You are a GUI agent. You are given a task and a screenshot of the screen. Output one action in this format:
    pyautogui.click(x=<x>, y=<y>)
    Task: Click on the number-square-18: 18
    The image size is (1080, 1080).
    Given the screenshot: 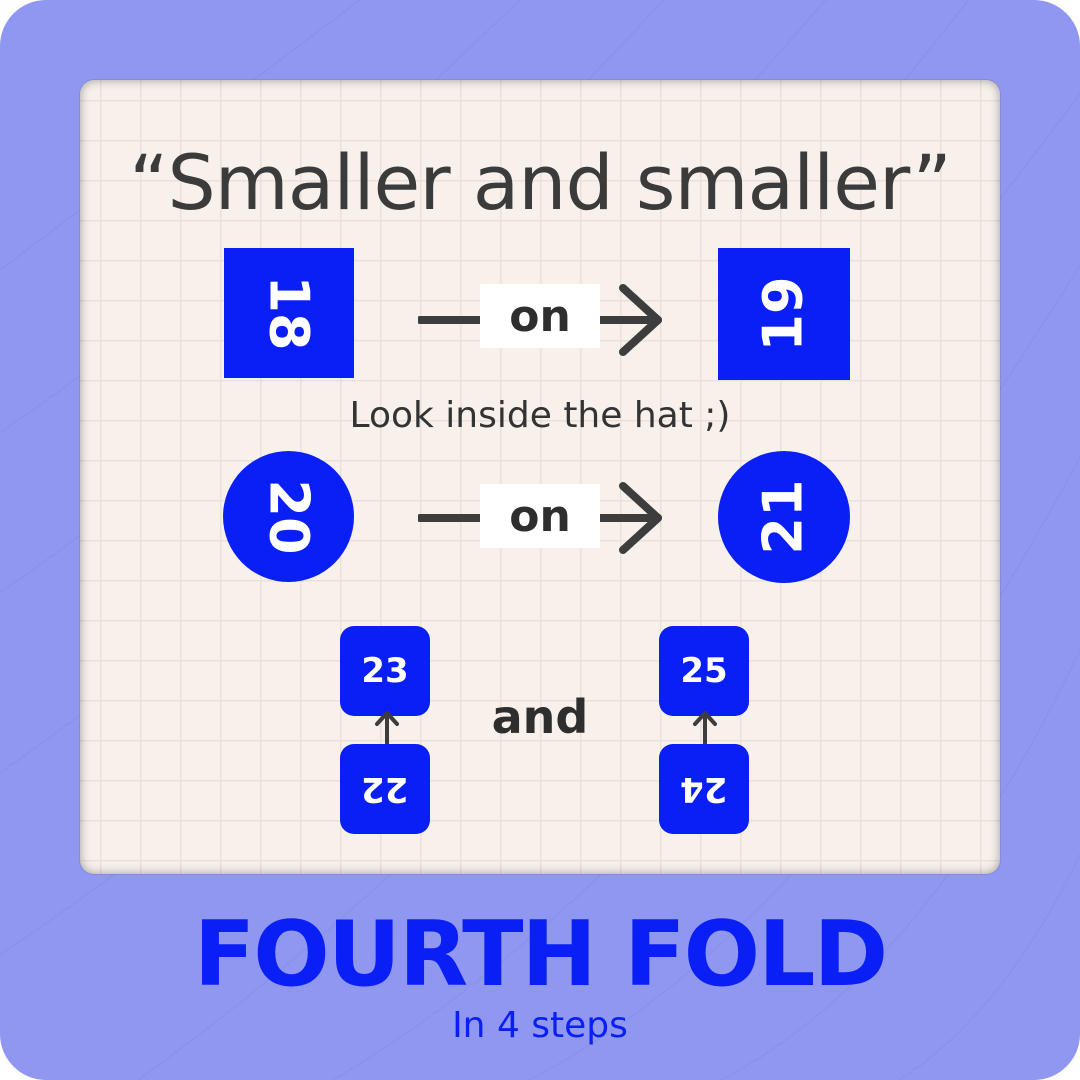 What is the action you would take?
    pyautogui.click(x=289, y=313)
    